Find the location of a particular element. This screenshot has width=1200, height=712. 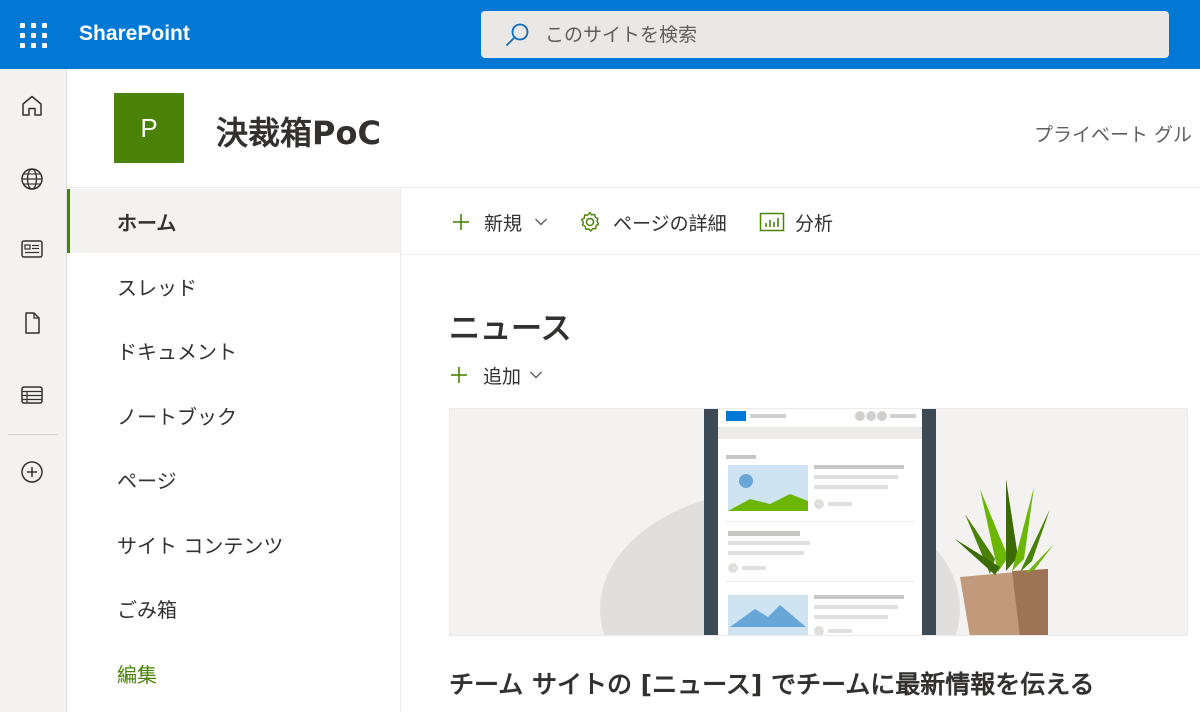

nav-item-pages: ページ is located at coordinates (233, 479).